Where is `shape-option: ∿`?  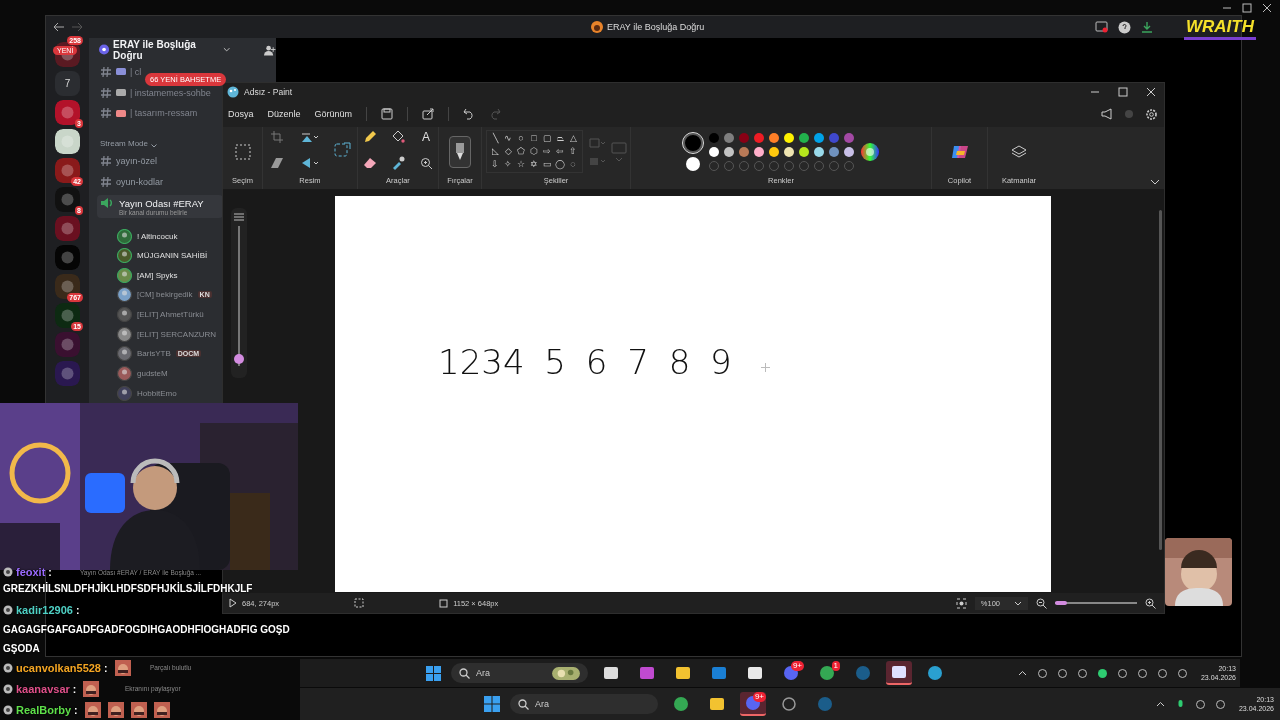
shape-option: ∿ is located at coordinates (508, 138).